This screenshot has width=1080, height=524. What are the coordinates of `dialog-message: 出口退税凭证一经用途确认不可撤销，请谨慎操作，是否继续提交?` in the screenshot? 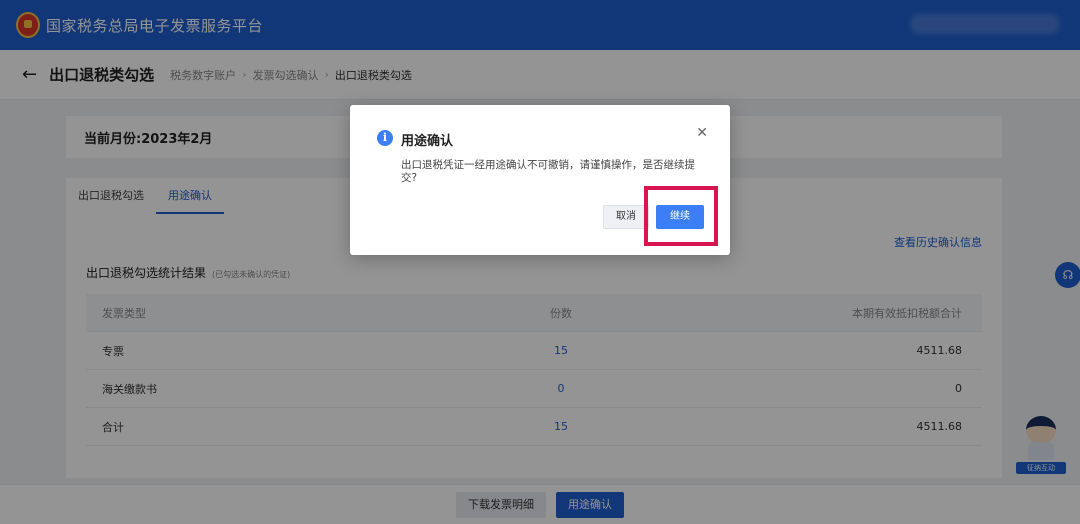 It's located at (548, 171).